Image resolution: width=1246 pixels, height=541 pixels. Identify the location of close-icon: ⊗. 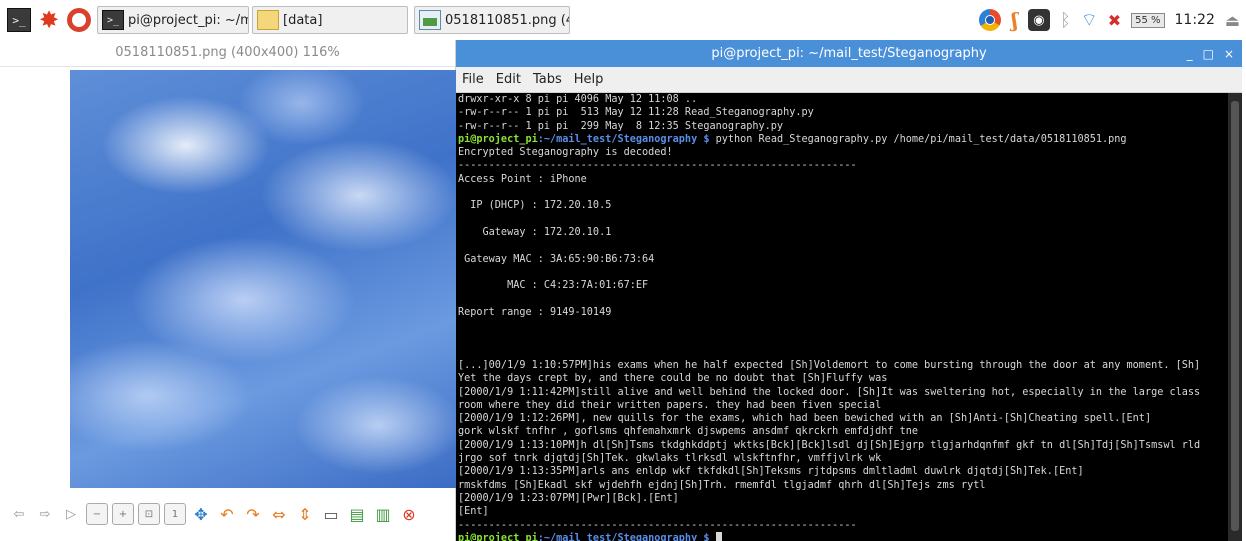
(409, 514).